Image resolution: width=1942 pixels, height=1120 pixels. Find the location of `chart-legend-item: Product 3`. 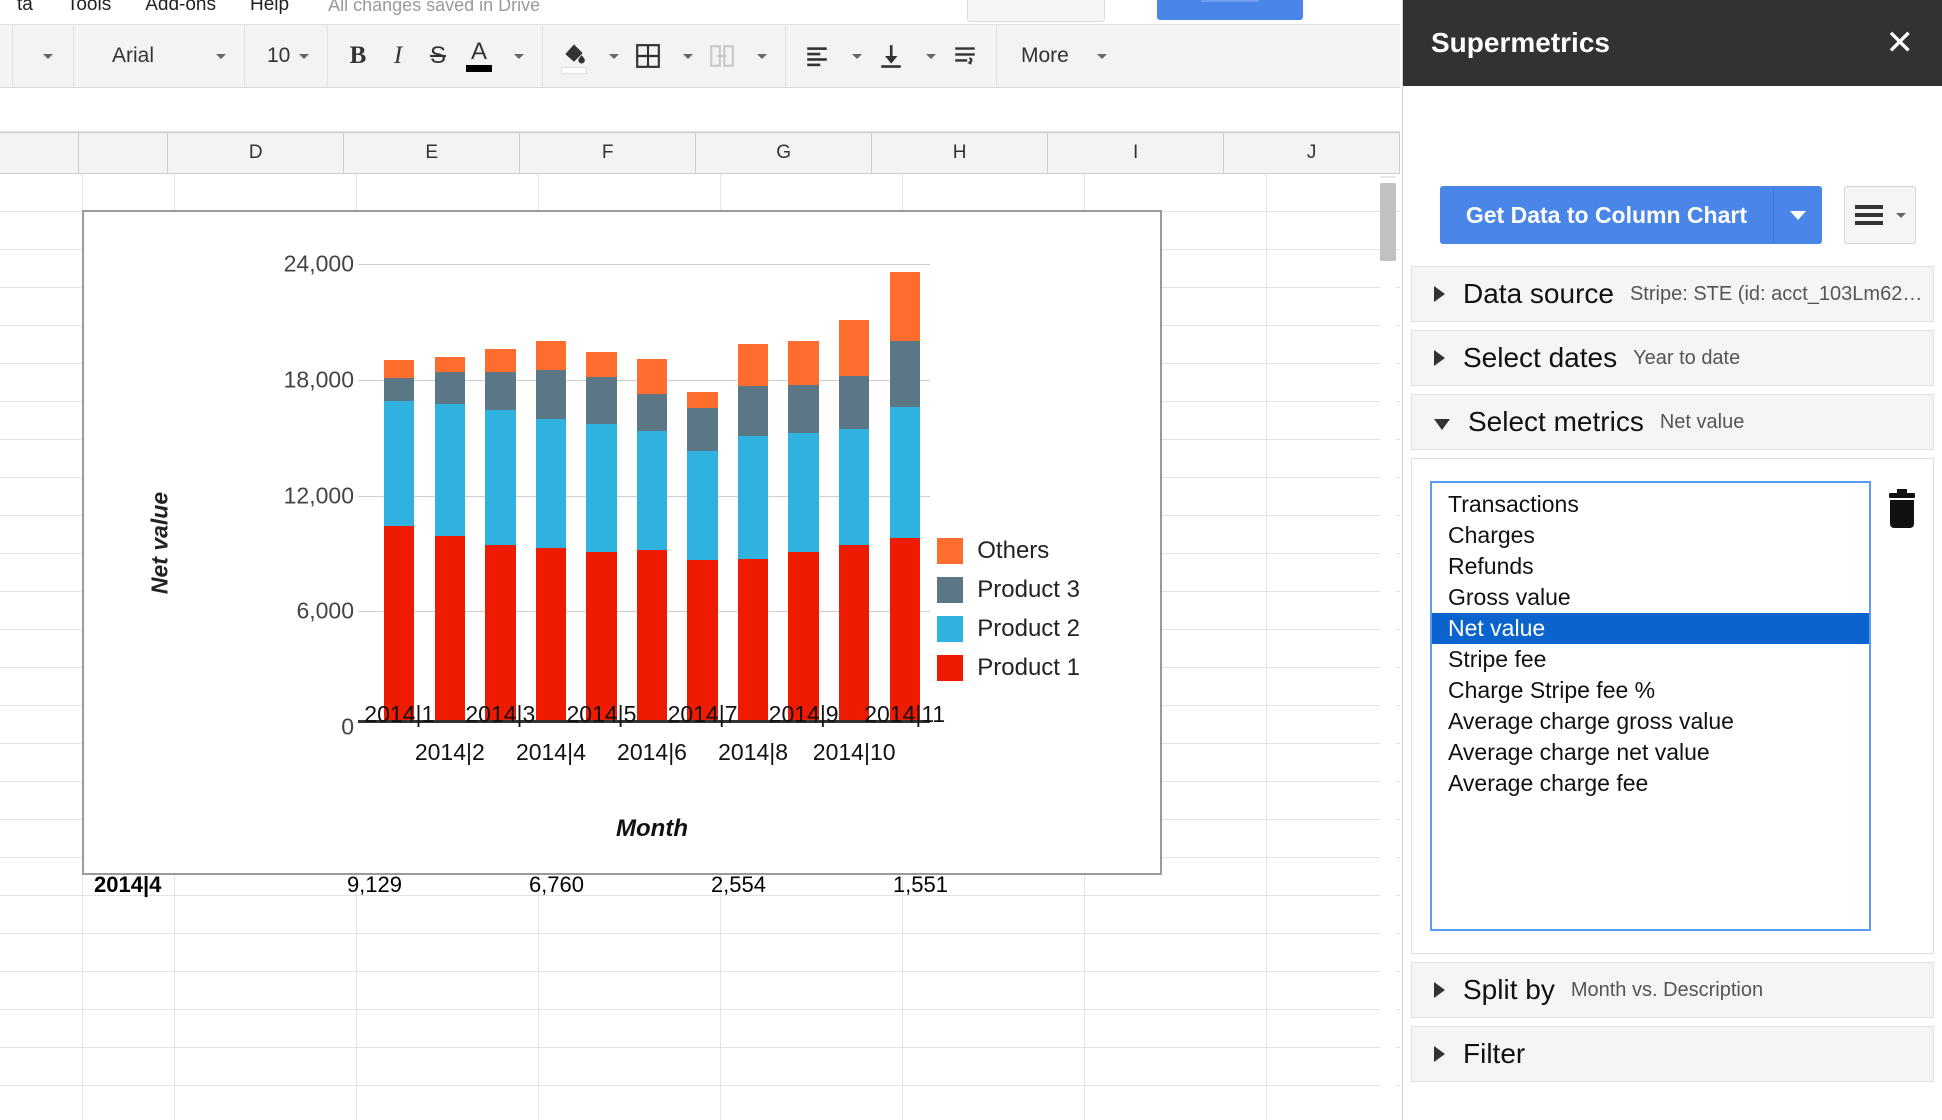

chart-legend-item: Product 3 is located at coordinates (1008, 590).